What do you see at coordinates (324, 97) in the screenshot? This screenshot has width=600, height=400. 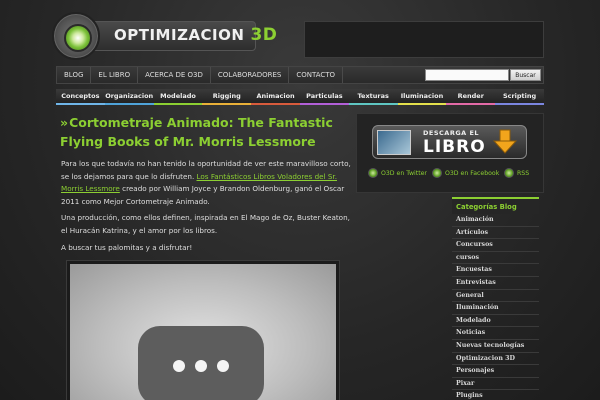 I see `category-tab-particulas: Particulas` at bounding box center [324, 97].